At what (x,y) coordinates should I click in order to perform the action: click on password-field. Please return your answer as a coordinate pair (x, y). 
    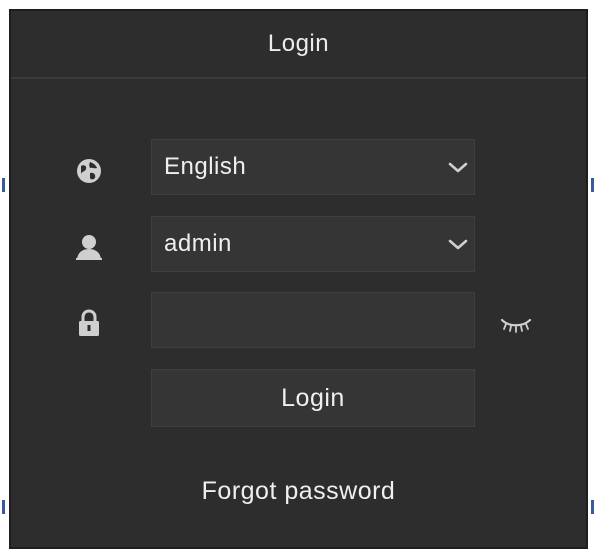
    Looking at the image, I should click on (313, 320).